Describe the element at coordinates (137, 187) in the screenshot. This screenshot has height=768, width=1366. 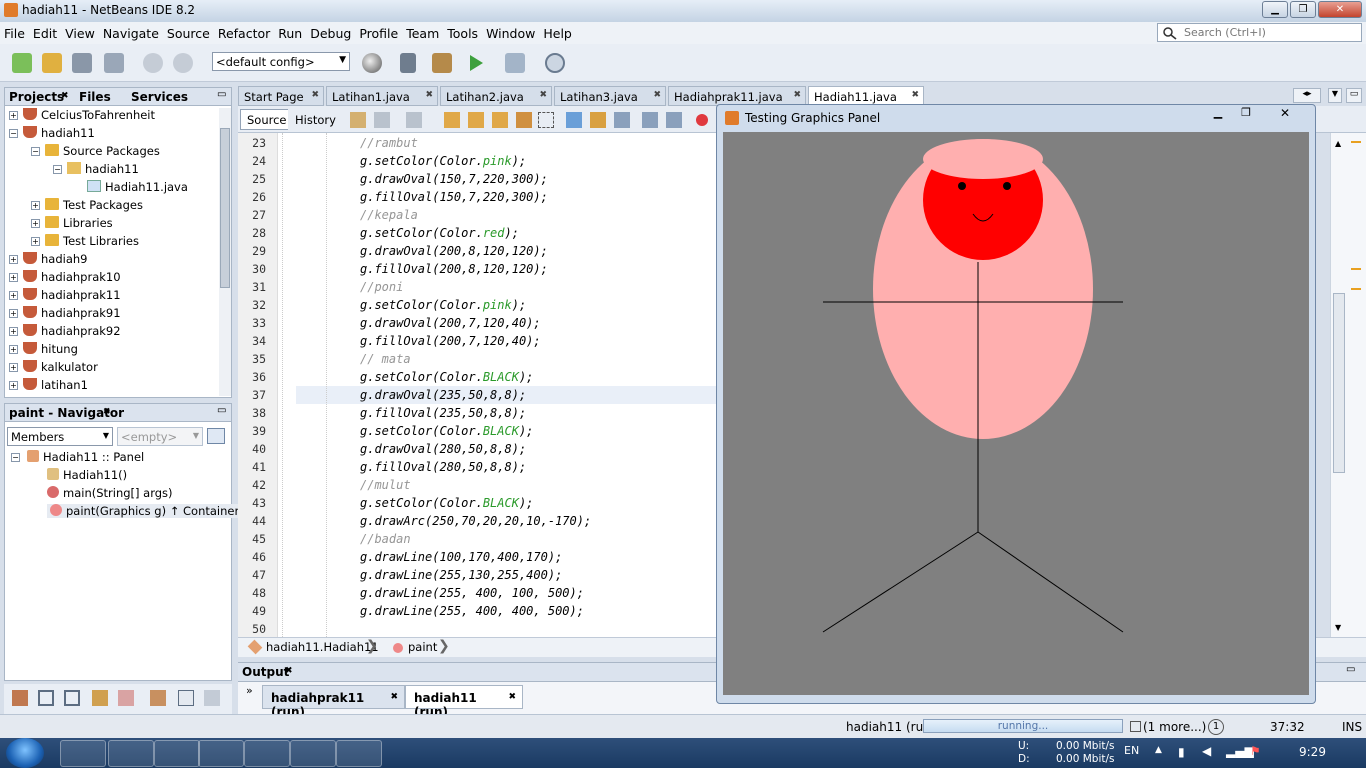
I see `tree-item: Hadiah11.java` at that location.